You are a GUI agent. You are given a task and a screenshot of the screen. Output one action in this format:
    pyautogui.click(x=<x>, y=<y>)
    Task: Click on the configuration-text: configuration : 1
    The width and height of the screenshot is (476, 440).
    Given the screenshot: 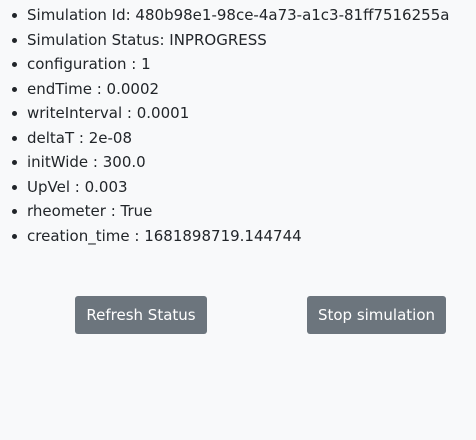 What is the action you would take?
    pyautogui.click(x=89, y=64)
    